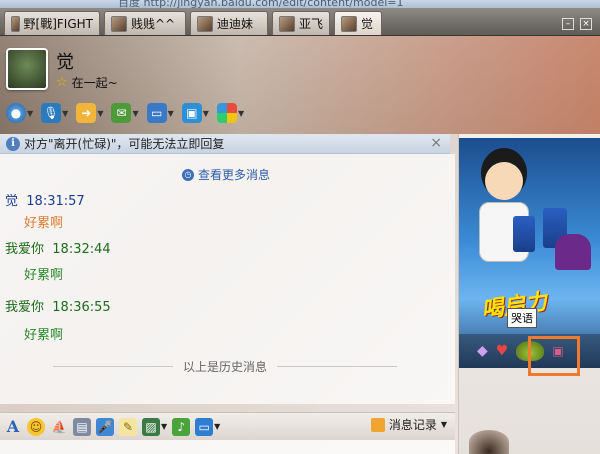 Image resolution: width=600 pixels, height=454 pixels. I want to click on smiley-icon: ☺, so click(36, 426).